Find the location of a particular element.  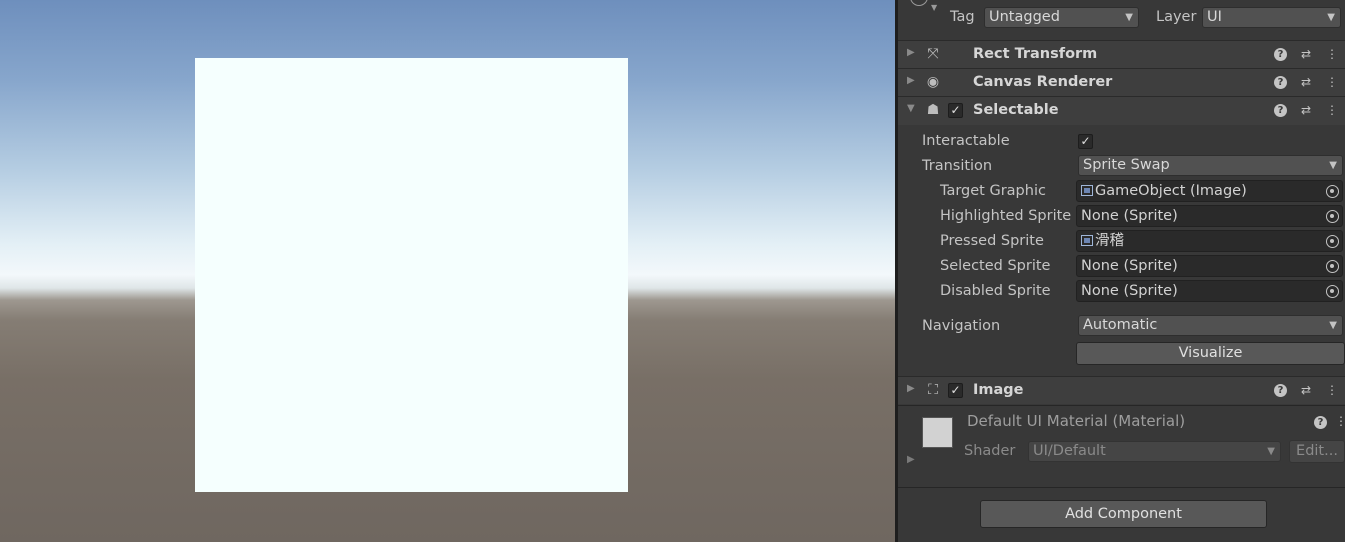

highlighted-sprite-value: None (Sprite) is located at coordinates (1129, 216).